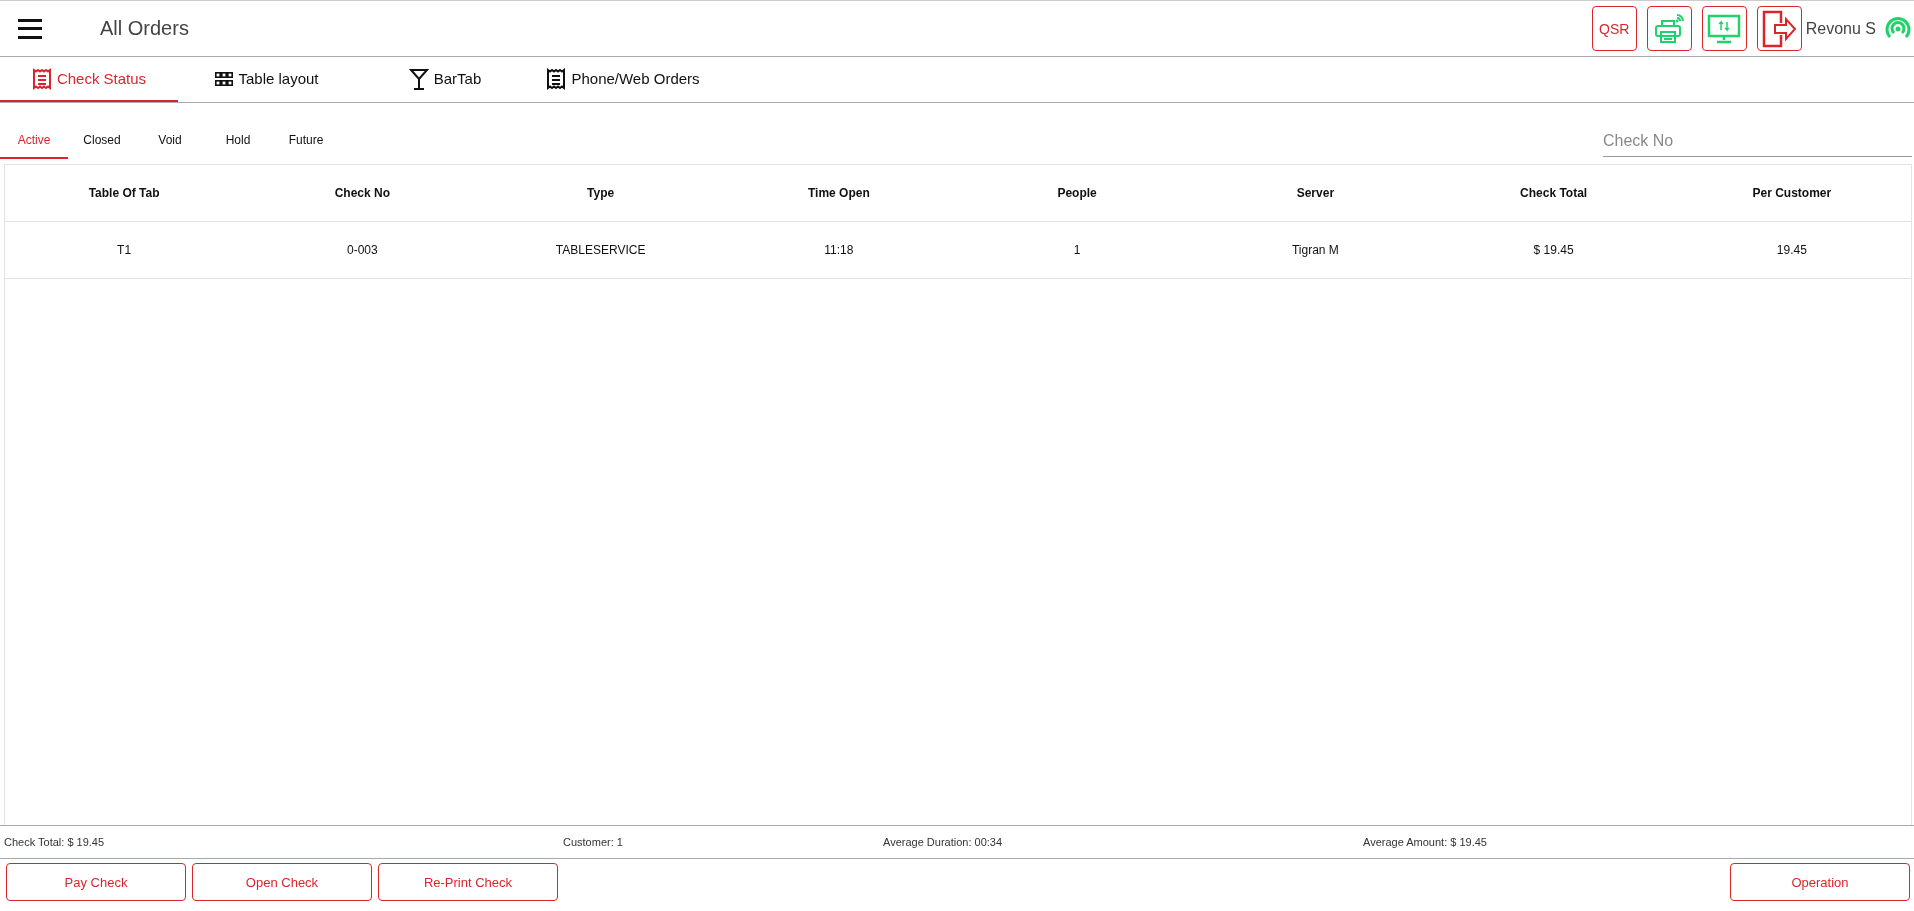  I want to click on status-tab: Closed, so click(102, 141).